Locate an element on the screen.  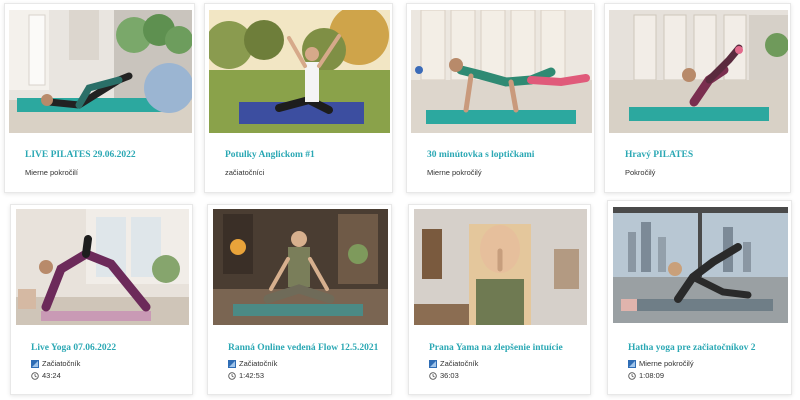
course-title: Prana Yama na zlepšenie intuície is located at coordinates (496, 348).